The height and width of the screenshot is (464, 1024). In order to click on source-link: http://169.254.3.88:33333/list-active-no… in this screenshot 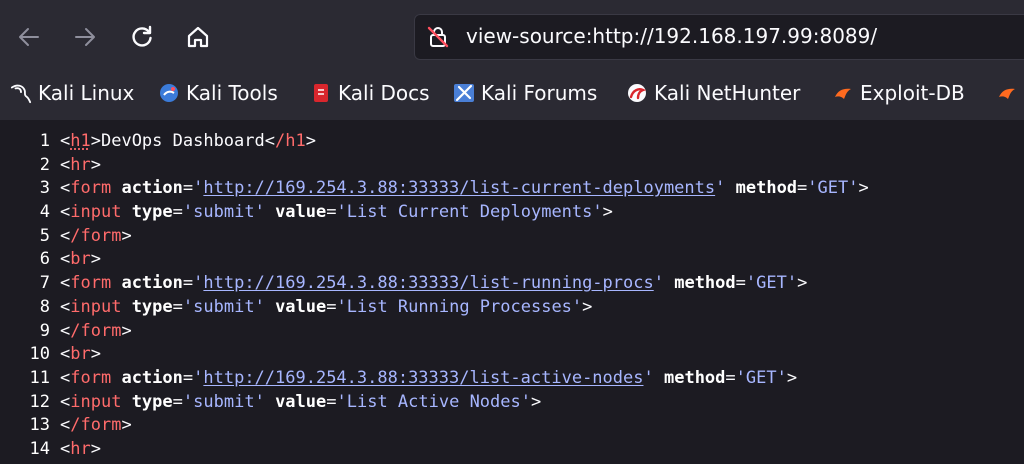, I will do `click(423, 378)`.